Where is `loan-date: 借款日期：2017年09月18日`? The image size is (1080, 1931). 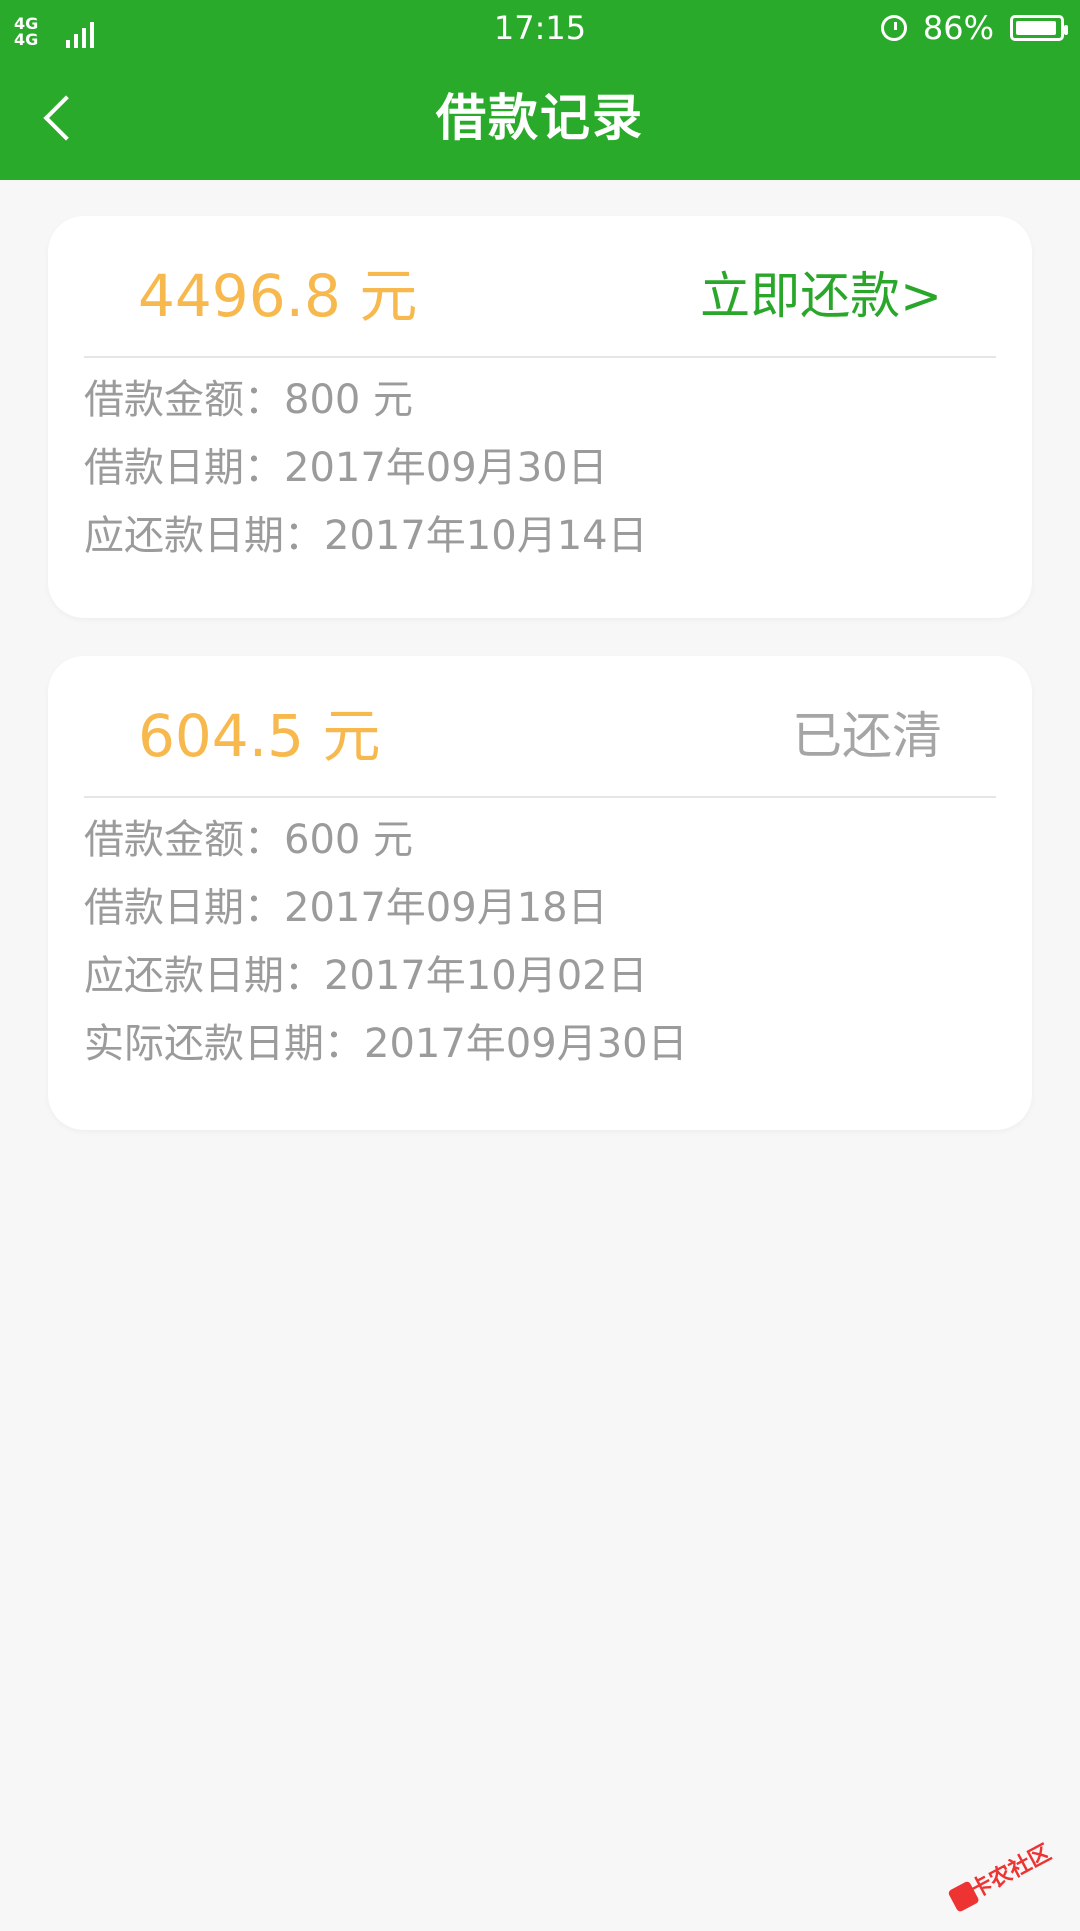
loan-date: 借款日期：2017年09月18日 is located at coordinates (346, 908).